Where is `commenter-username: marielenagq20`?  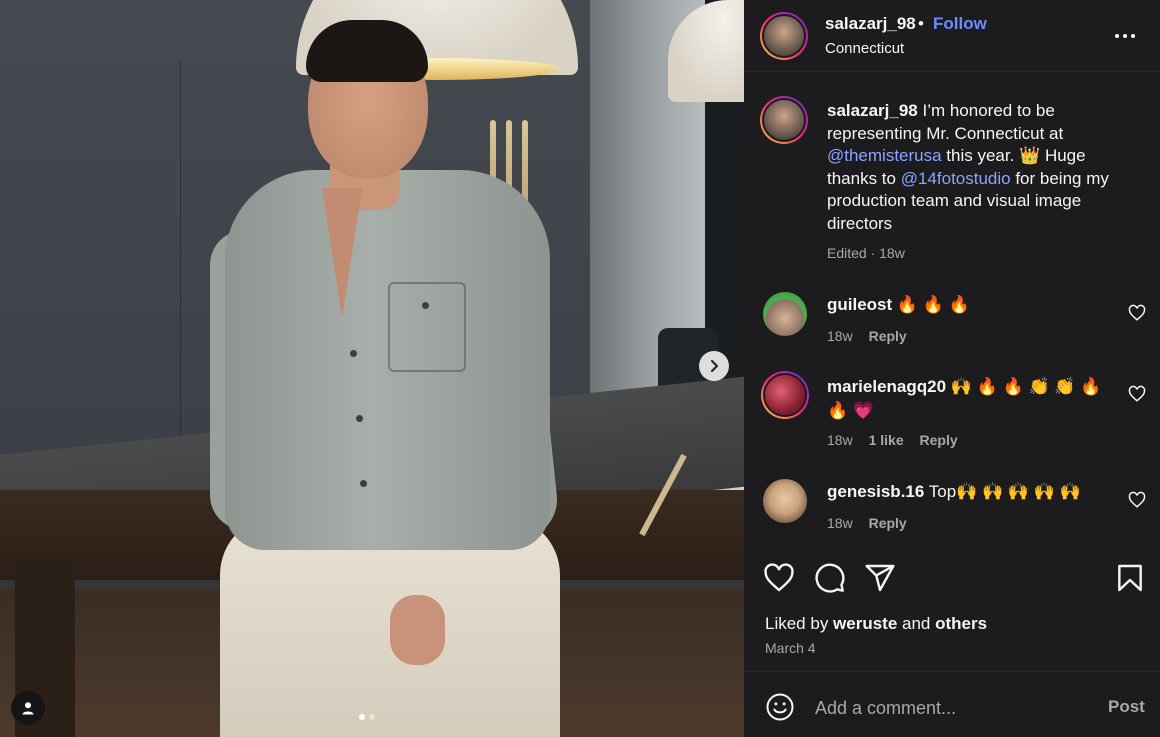
commenter-username: marielenagq20 is located at coordinates (886, 386).